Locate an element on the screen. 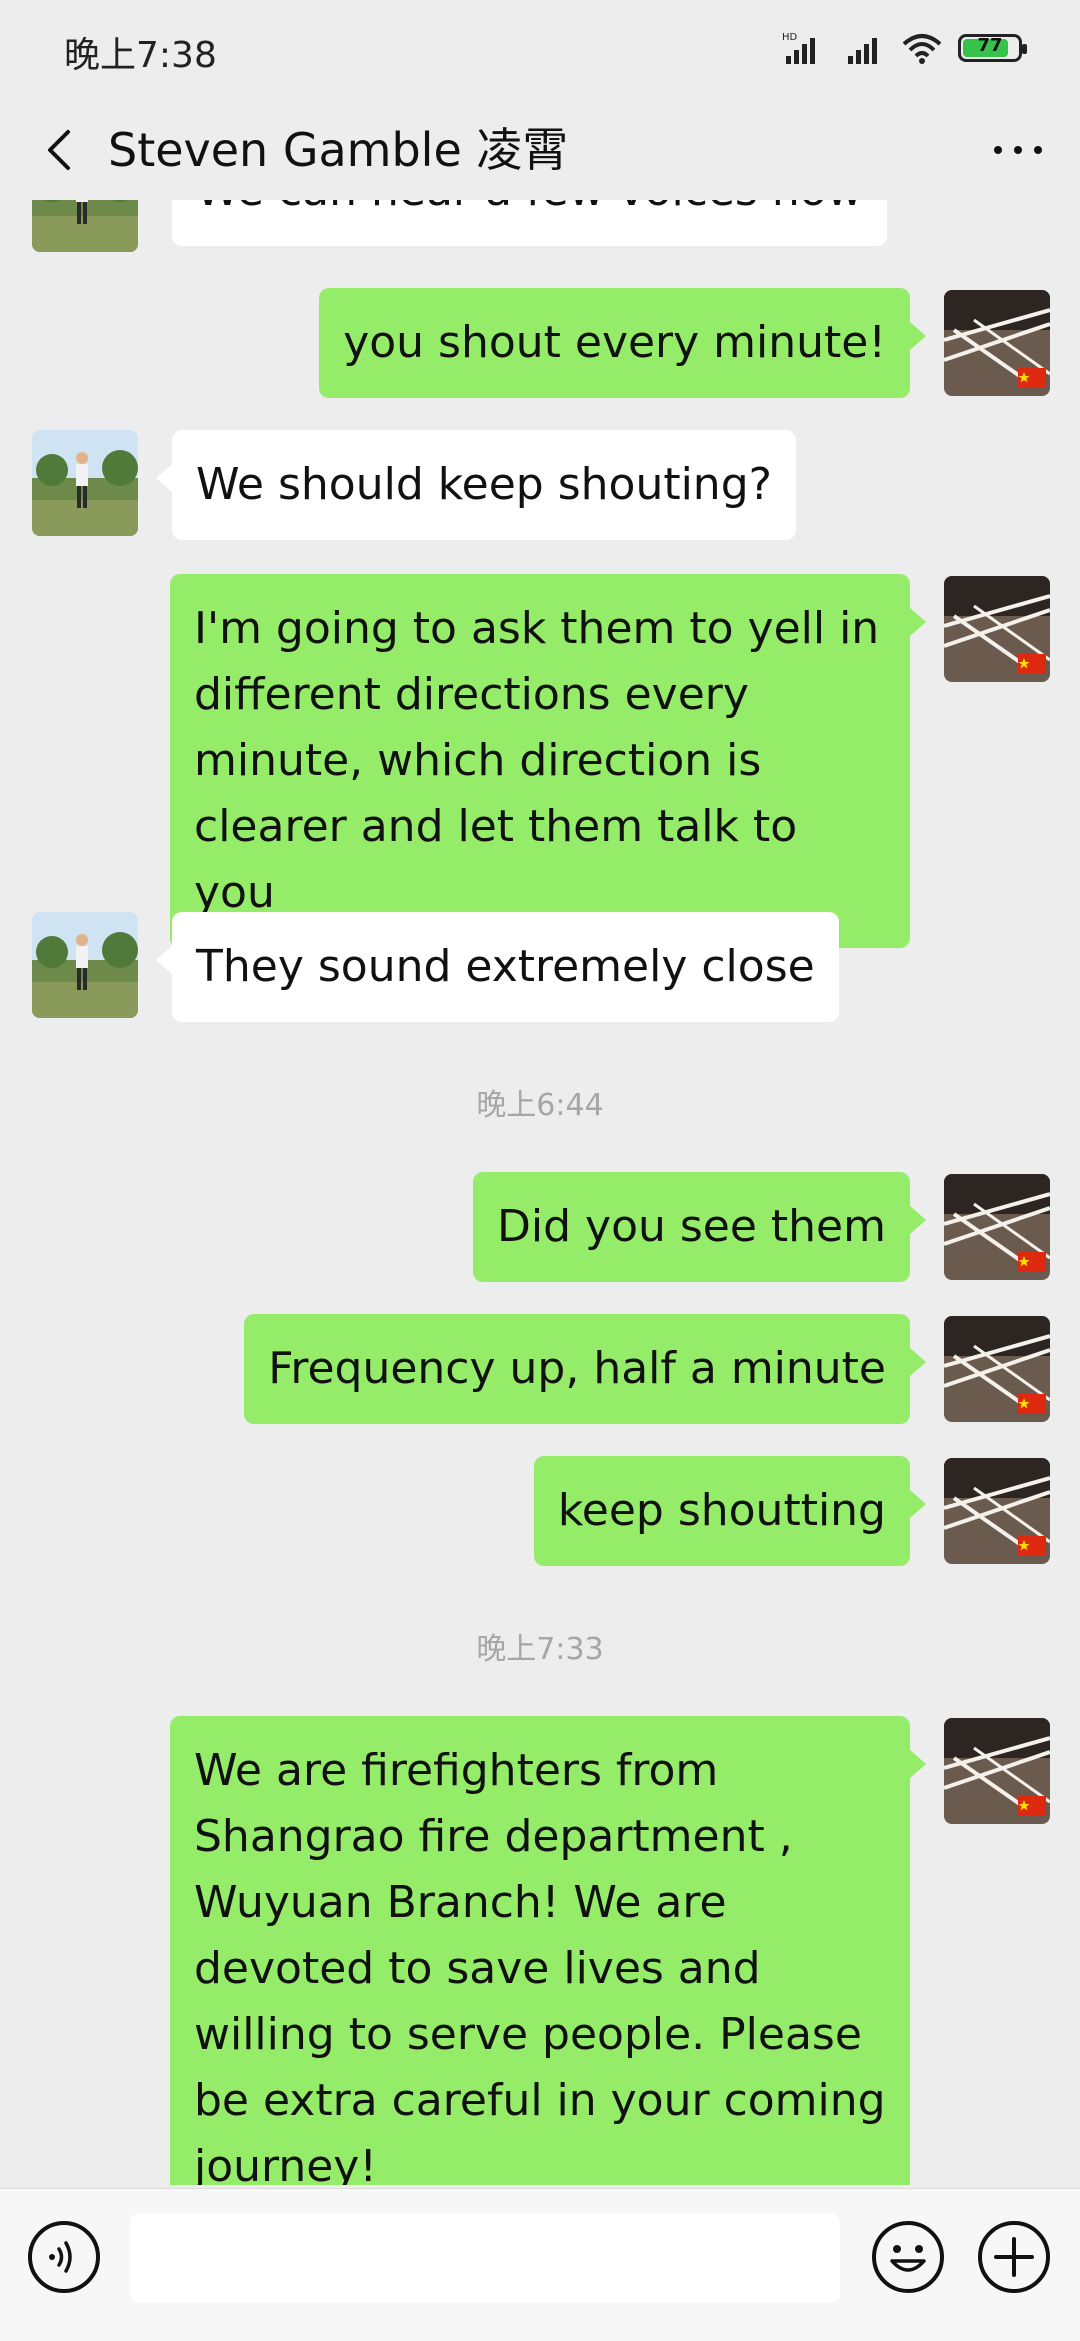 This screenshot has height=2341, width=1080. timestamp: 晚上7:33 is located at coordinates (540, 1649).